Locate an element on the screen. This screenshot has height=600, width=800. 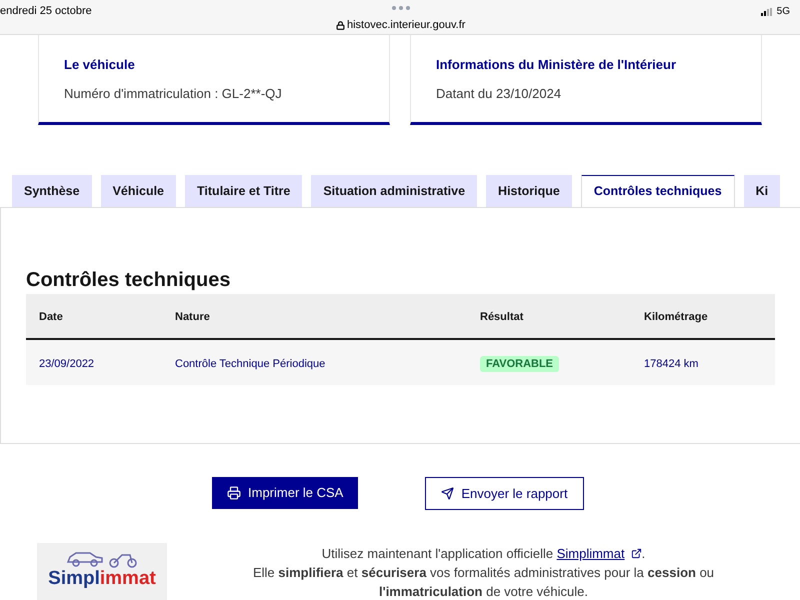
result-badge: FAVORABLE is located at coordinates (520, 364).